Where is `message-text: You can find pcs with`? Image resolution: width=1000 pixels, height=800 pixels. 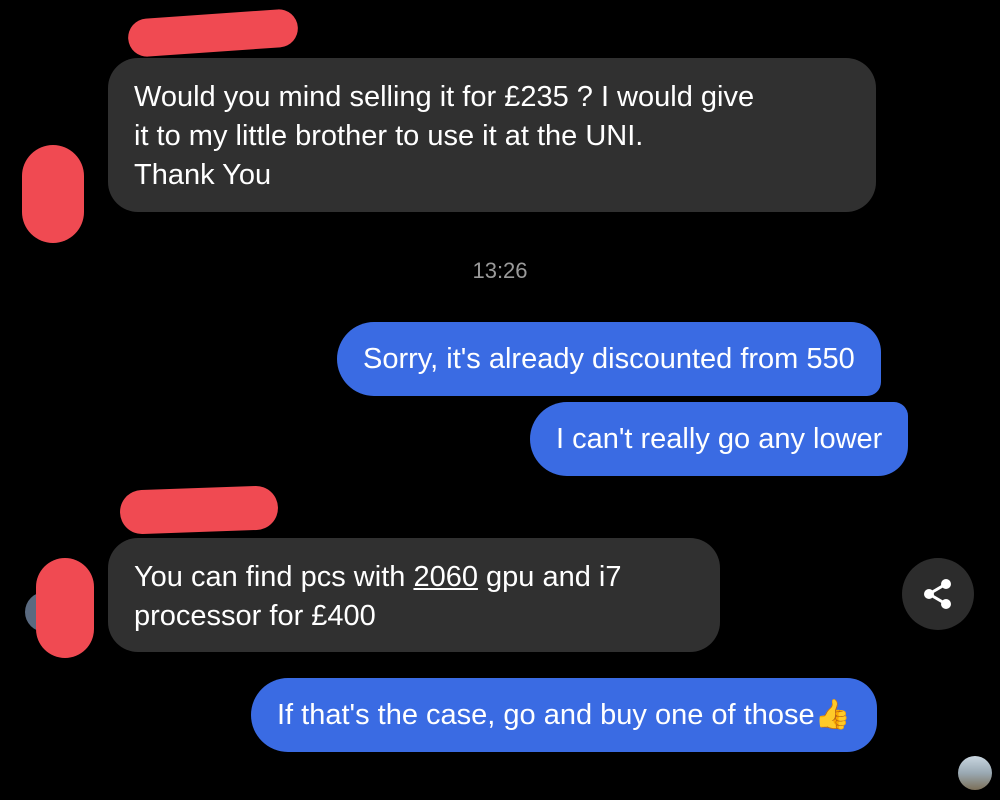 message-text: You can find pcs with is located at coordinates (274, 577).